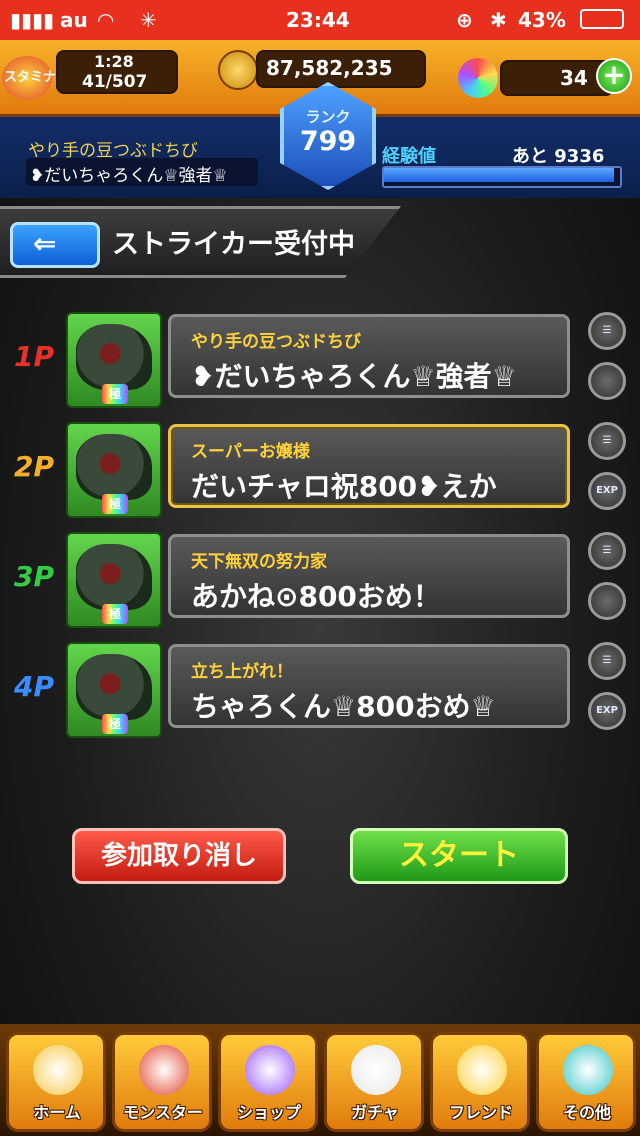 The height and width of the screenshot is (1136, 640). I want to click on loading-icon: ✳, so click(148, 20).